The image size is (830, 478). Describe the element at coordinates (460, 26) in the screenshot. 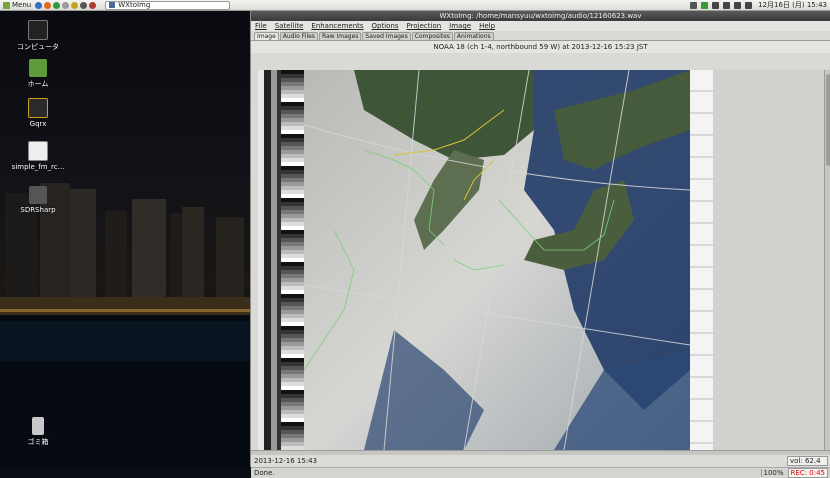

I see `menu-image: Image` at that location.